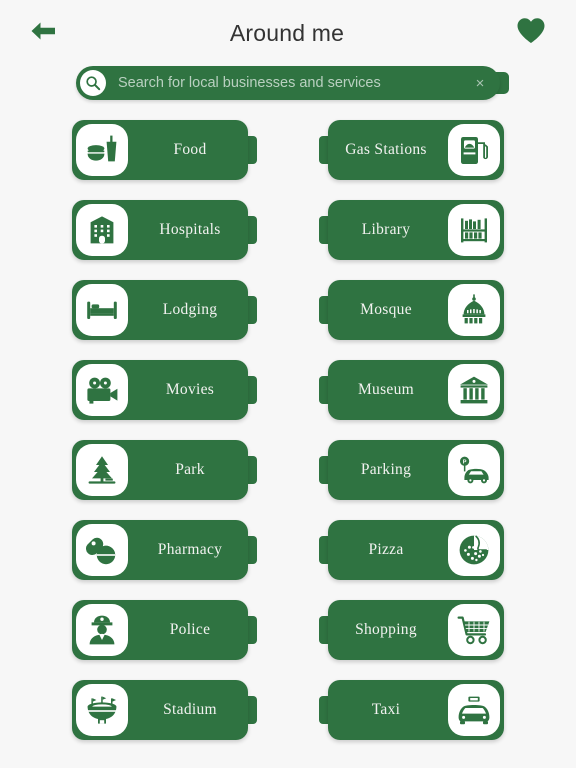 This screenshot has width=576, height=768. I want to click on parking-car-icon: P, so click(474, 470).